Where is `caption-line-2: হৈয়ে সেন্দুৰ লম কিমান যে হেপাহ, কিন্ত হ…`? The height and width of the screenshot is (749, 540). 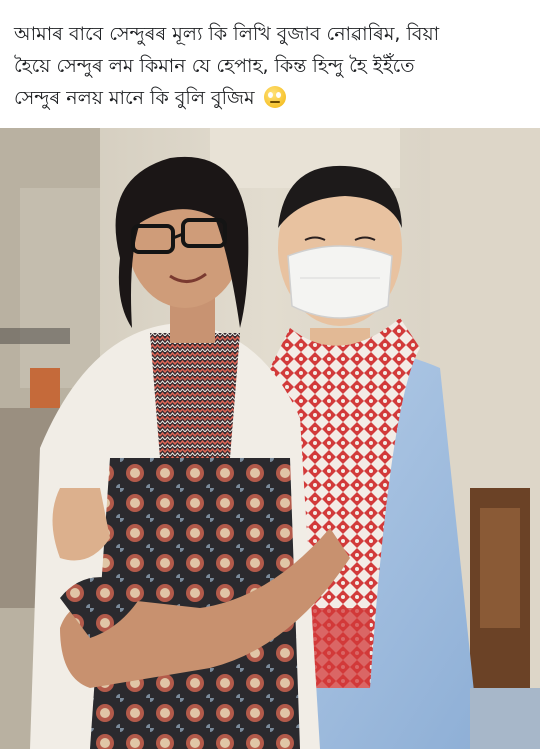
caption-line-2: হৈয়ে সেন্দুৰ লম কিমান যে হেপাহ, কিন্ত হ… is located at coordinates (214, 66).